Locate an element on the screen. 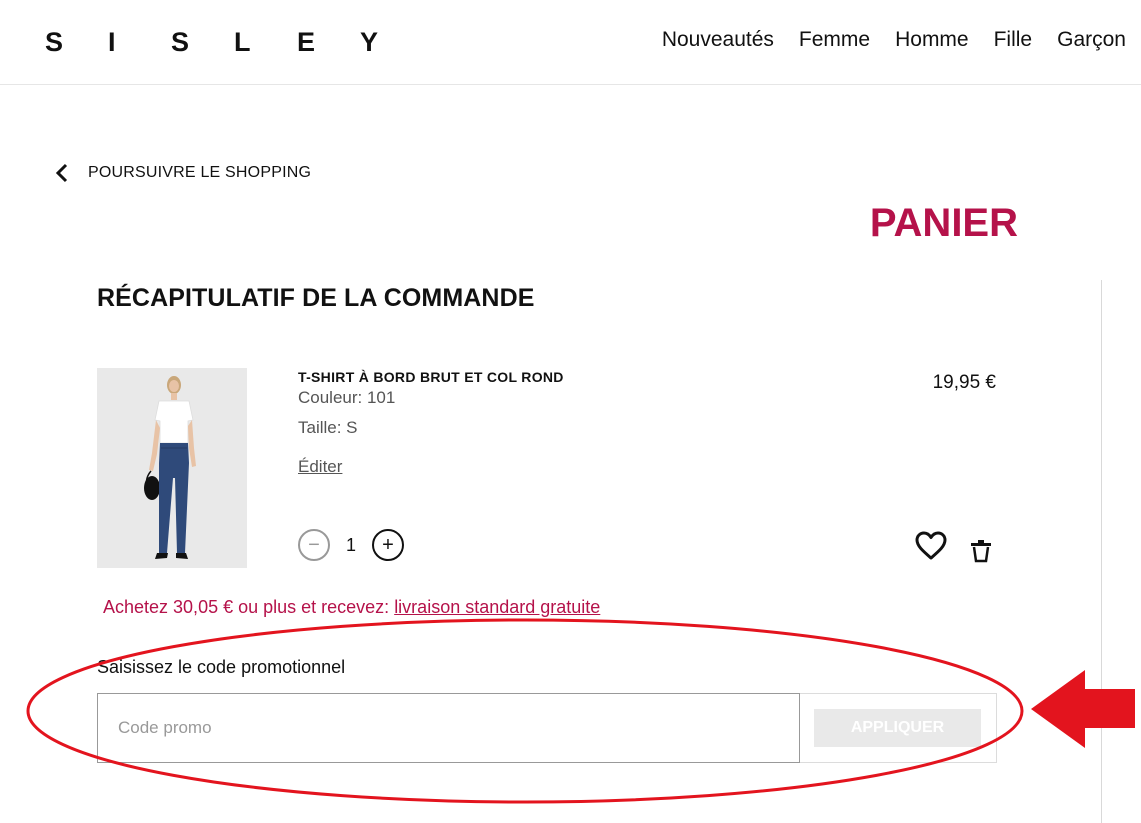 The image size is (1141, 823). nav-item-homme: Homme is located at coordinates (932, 40).